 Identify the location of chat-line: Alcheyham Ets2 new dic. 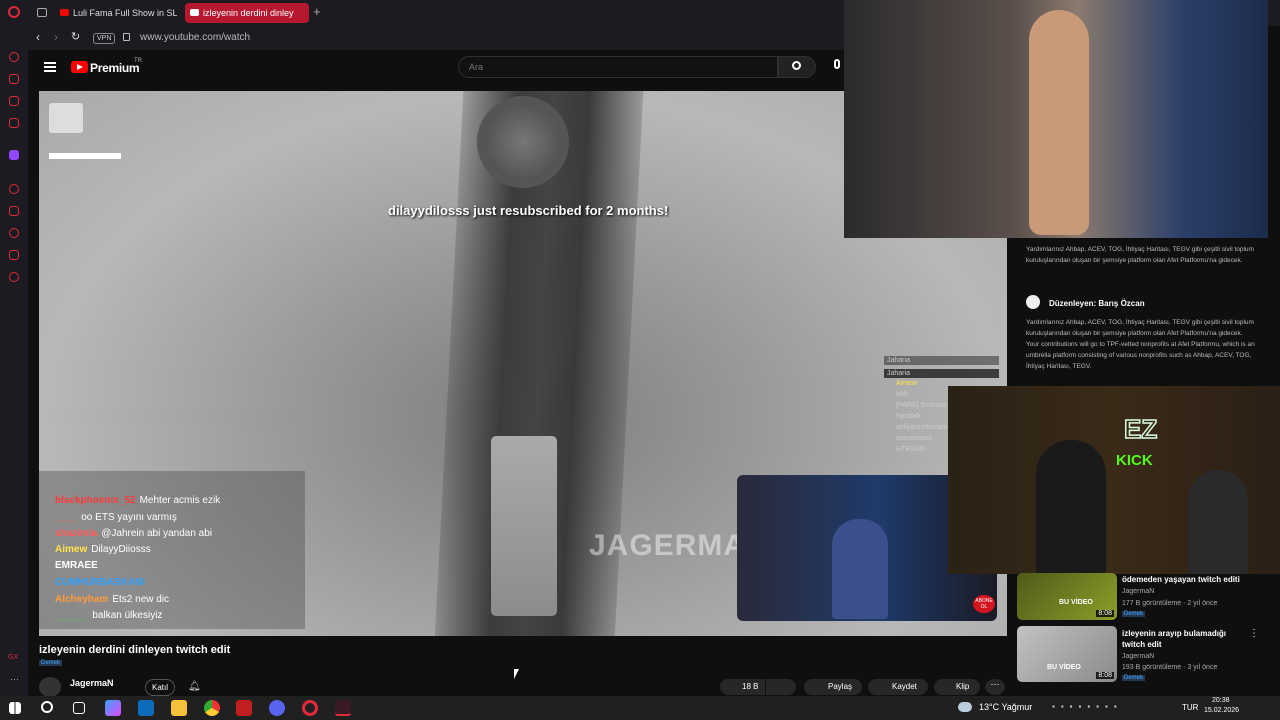
(112, 599).